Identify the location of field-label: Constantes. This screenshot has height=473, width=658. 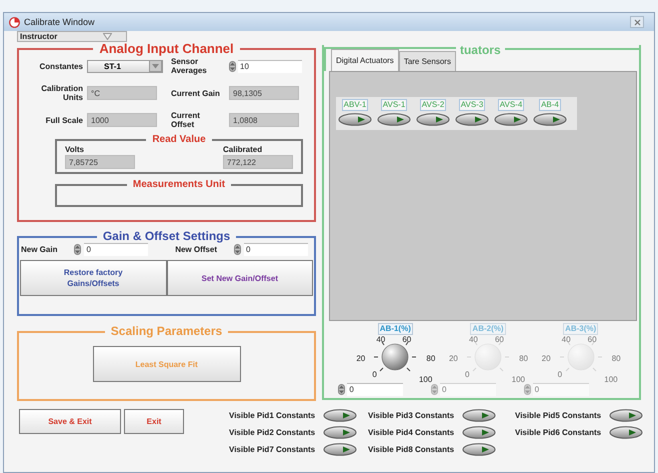
(60, 66).